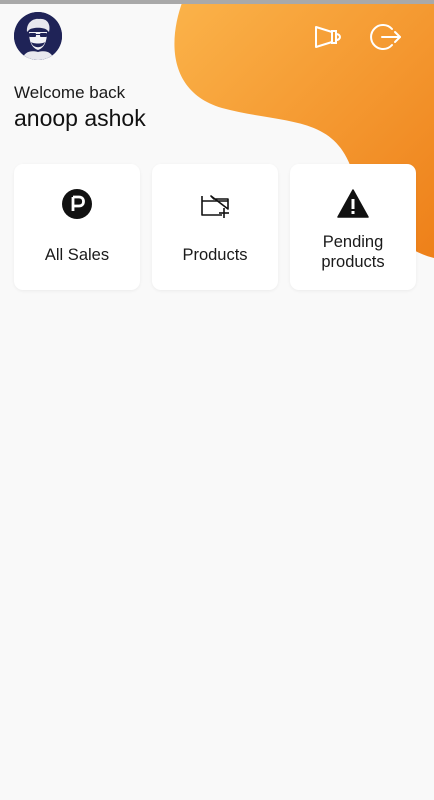  I want to click on avatar, so click(38, 36).